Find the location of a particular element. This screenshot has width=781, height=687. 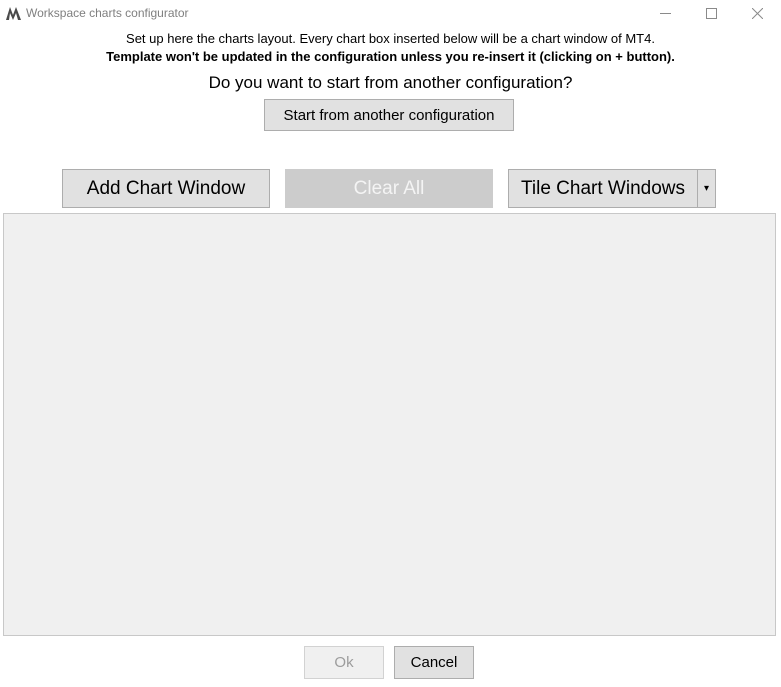

tile-chart-windows-button: Tile Chart Windows is located at coordinates (603, 188).